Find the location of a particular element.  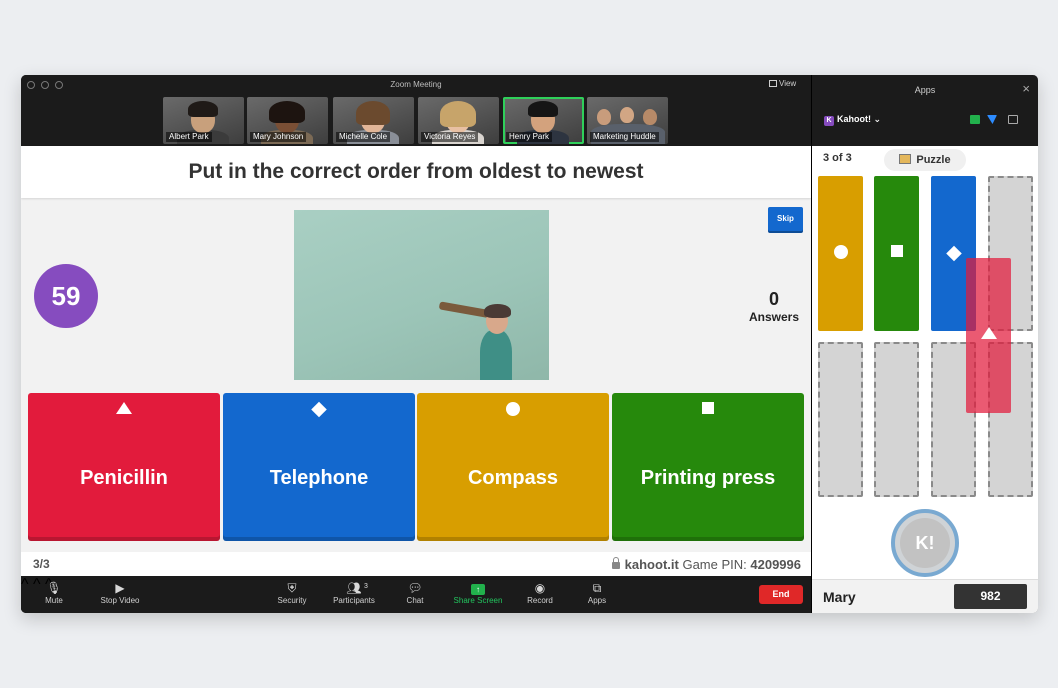

apps-icon: ⧉ is located at coordinates (597, 588).